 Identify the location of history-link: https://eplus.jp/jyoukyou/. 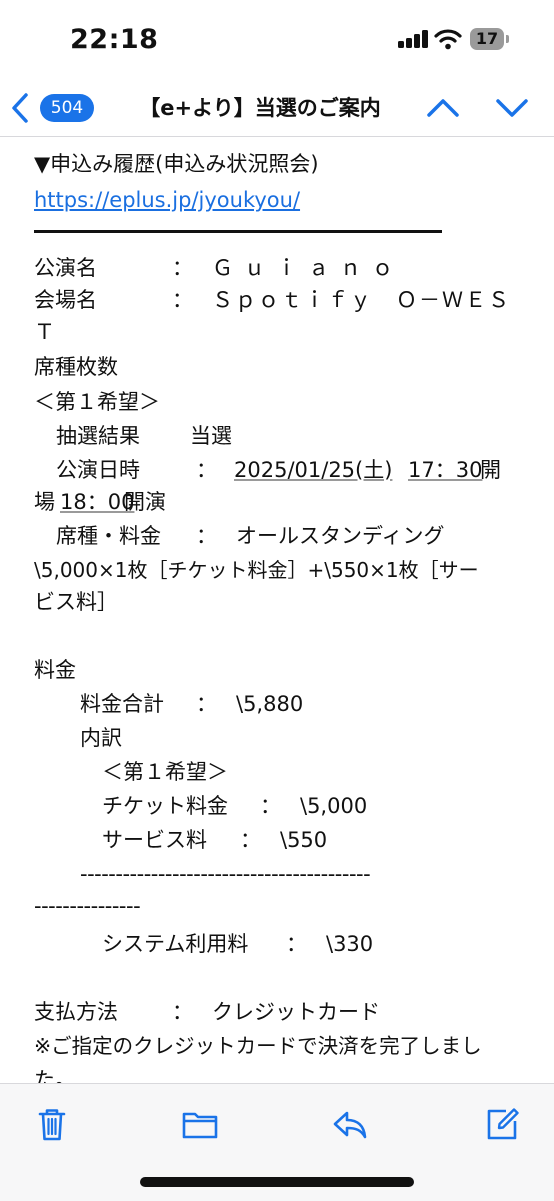
(167, 200).